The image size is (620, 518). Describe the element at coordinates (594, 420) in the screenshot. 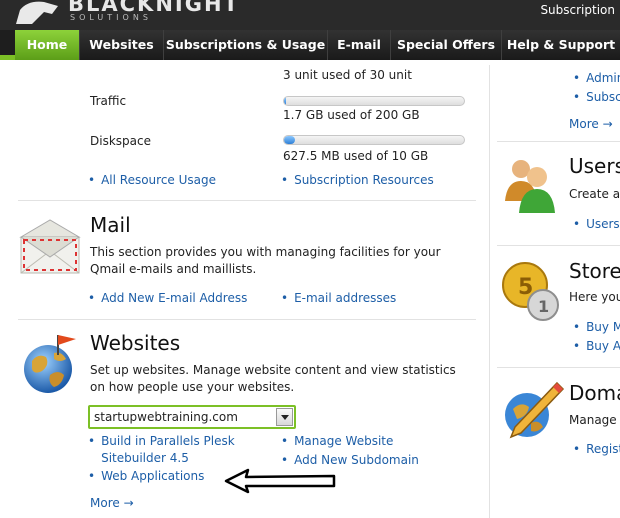

I see `domains-description: Manage y` at that location.